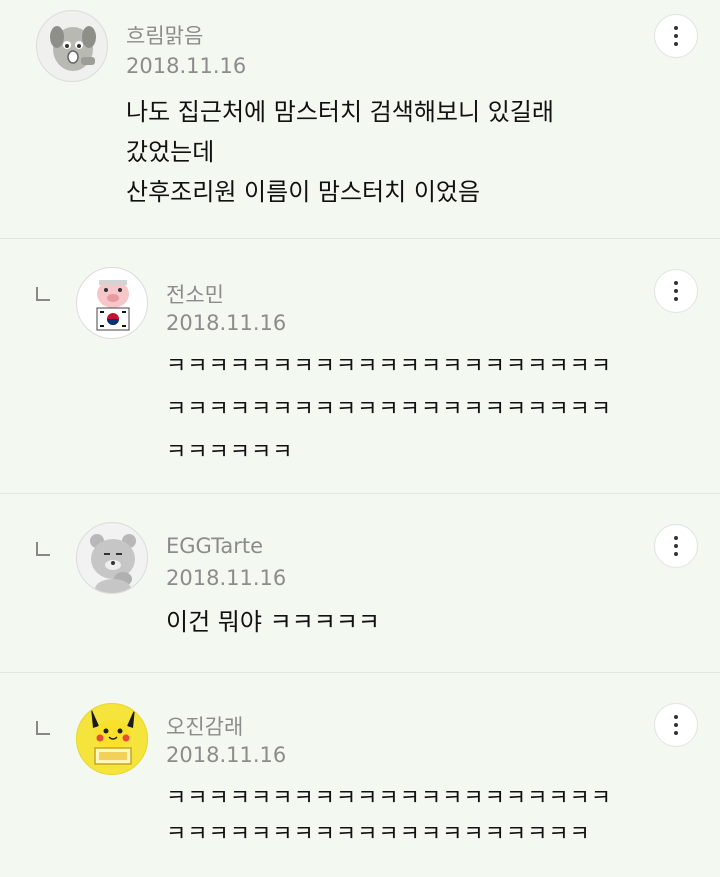 The height and width of the screenshot is (877, 720). I want to click on bear-character-icon, so click(113, 563).